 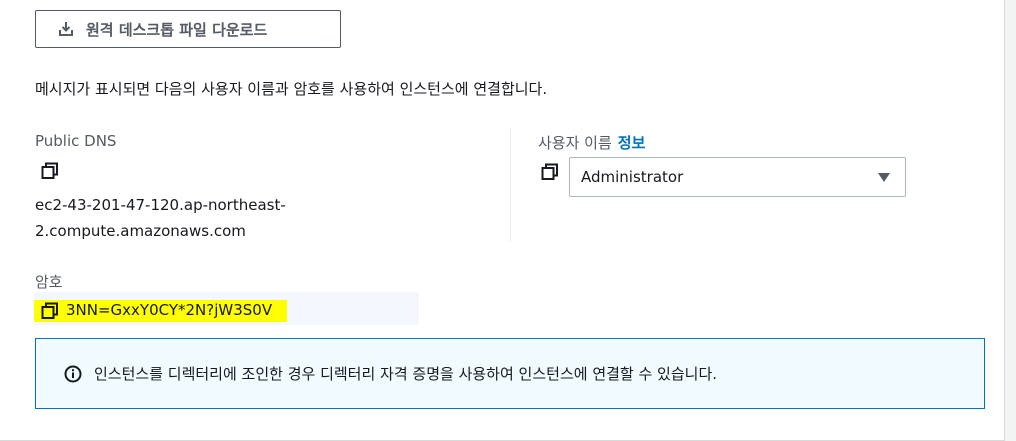 What do you see at coordinates (66, 29) in the screenshot?
I see `download-icon` at bounding box center [66, 29].